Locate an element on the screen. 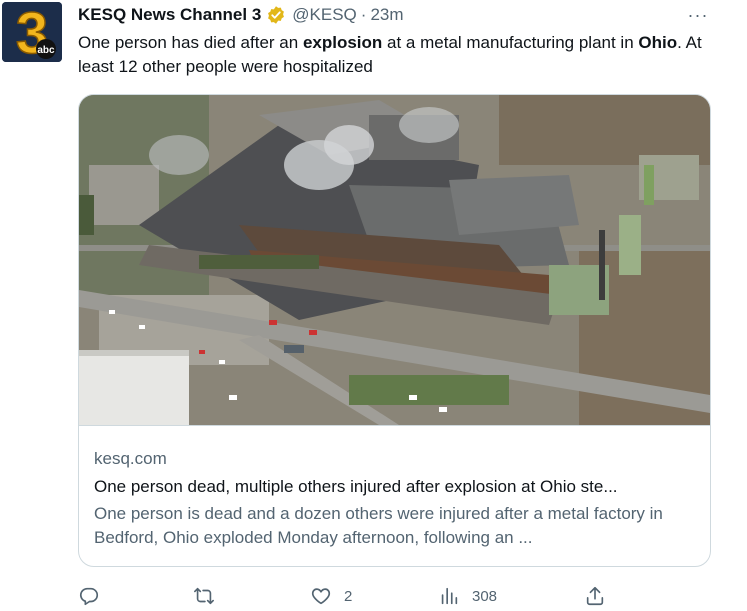 Image resolution: width=747 pixels, height=611 pixels. heart-icon is located at coordinates (321, 596).